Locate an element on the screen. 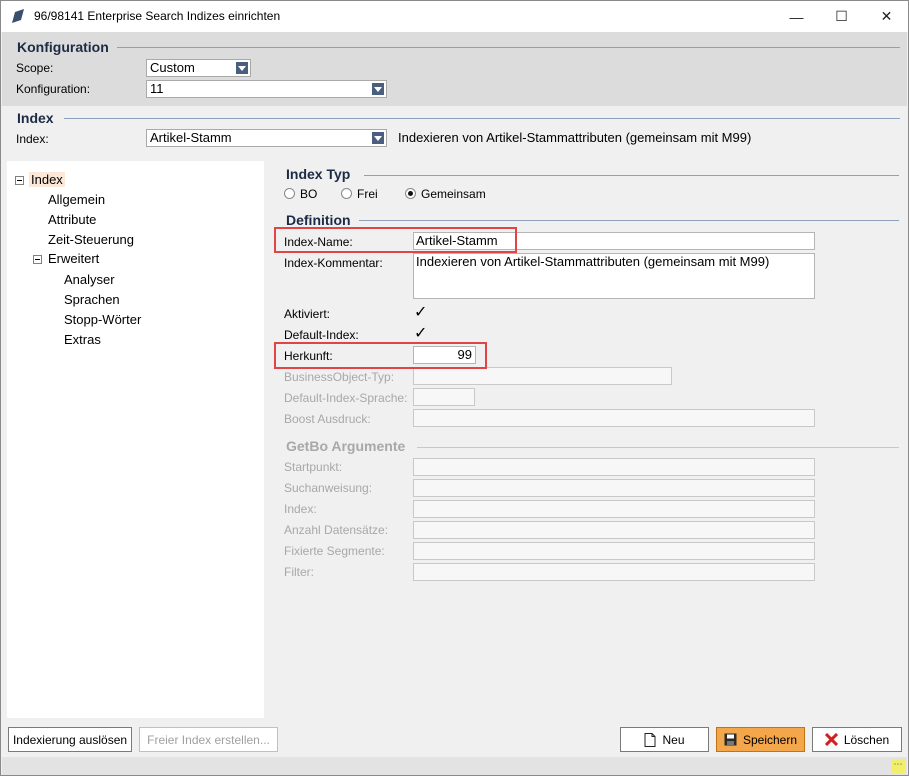 The image size is (909, 776). scope-dropdown: Custom is located at coordinates (198, 68).